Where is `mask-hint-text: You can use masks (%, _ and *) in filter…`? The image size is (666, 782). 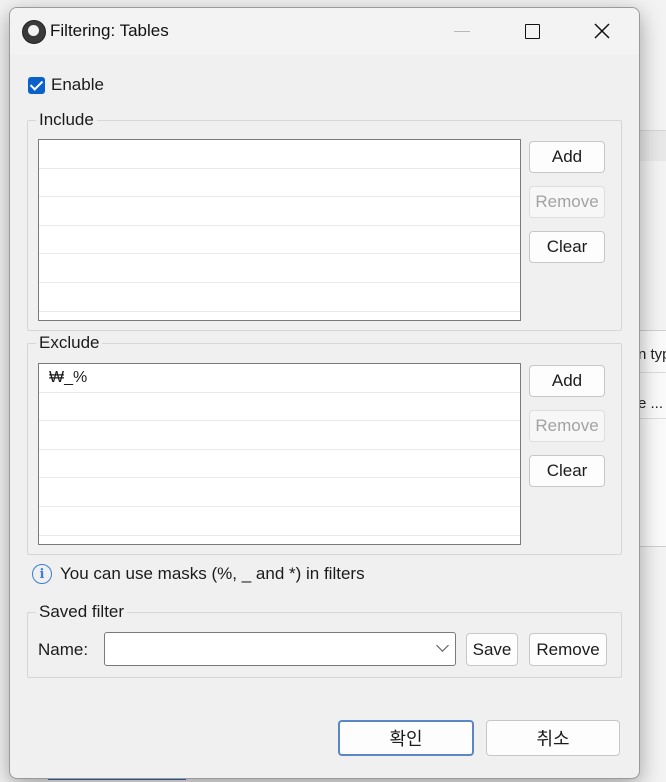
mask-hint-text: You can use masks (%, _ and *) in filter… is located at coordinates (212, 573).